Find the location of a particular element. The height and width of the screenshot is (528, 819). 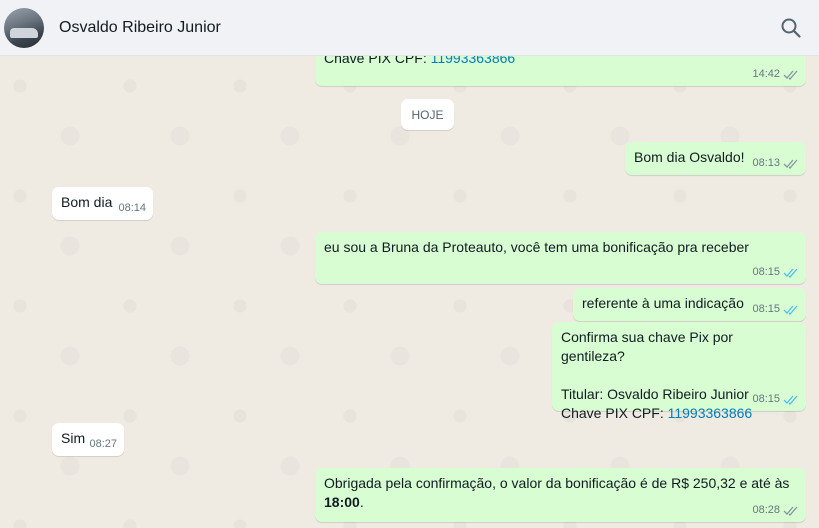

message-bubble-incoming: Bom dia 08:14 is located at coordinates (102, 203).